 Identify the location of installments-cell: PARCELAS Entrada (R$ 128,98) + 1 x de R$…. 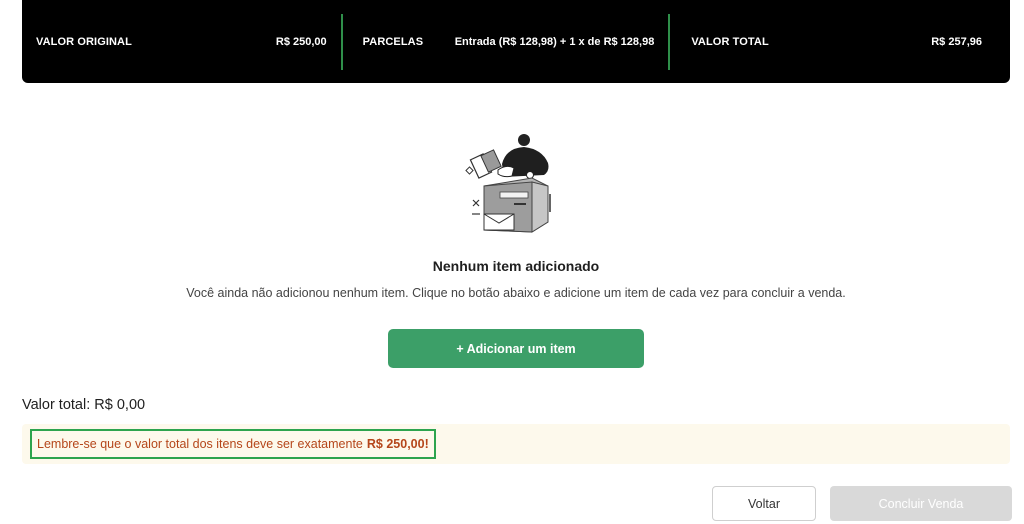
(506, 42).